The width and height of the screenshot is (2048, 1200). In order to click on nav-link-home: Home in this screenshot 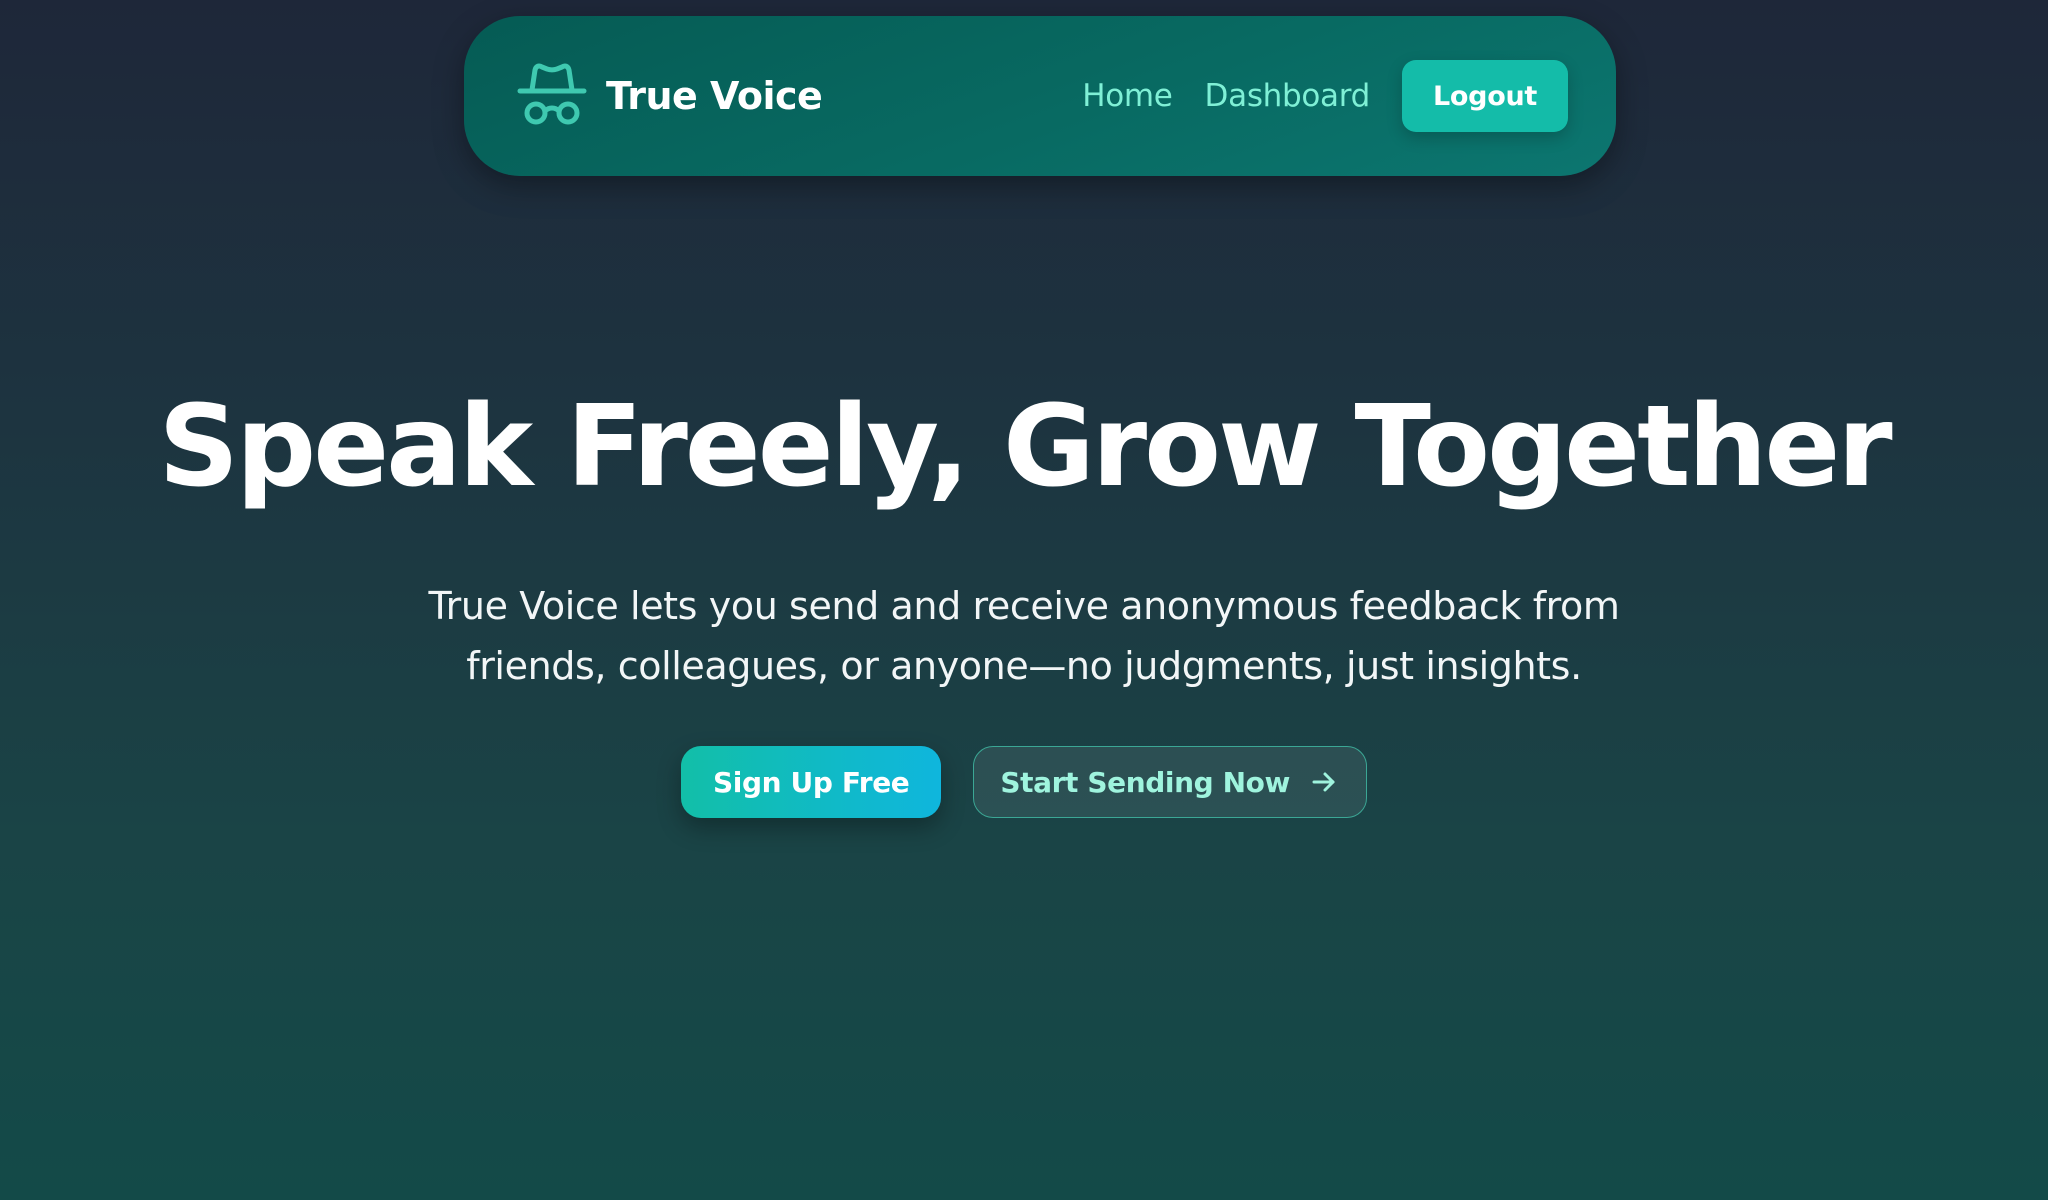, I will do `click(1127, 96)`.